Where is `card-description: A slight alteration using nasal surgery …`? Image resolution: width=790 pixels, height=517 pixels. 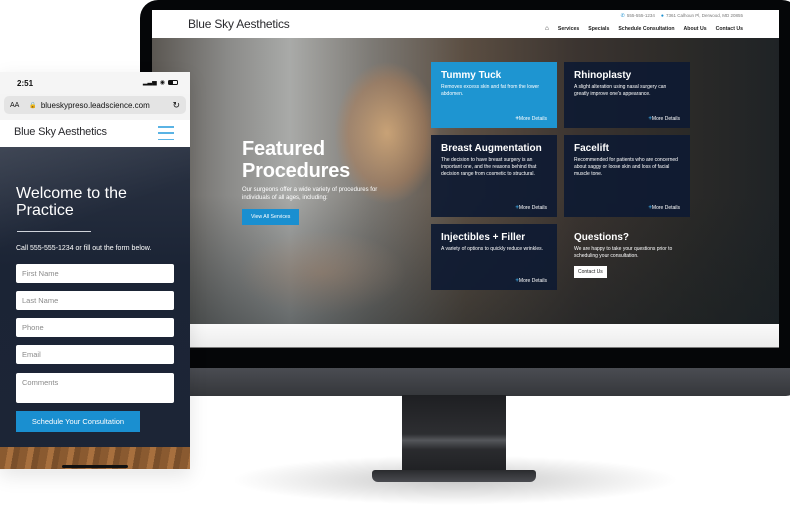 card-description: A slight alteration using nasal surgery … is located at coordinates (620, 90).